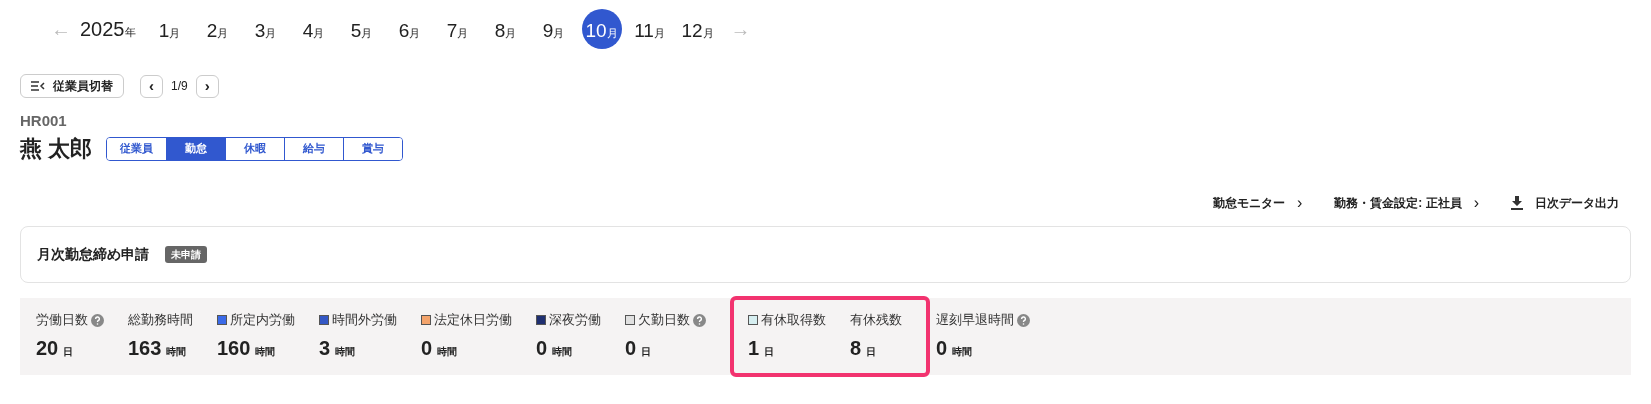  I want to click on stat-label: 有休残数, so click(876, 320).